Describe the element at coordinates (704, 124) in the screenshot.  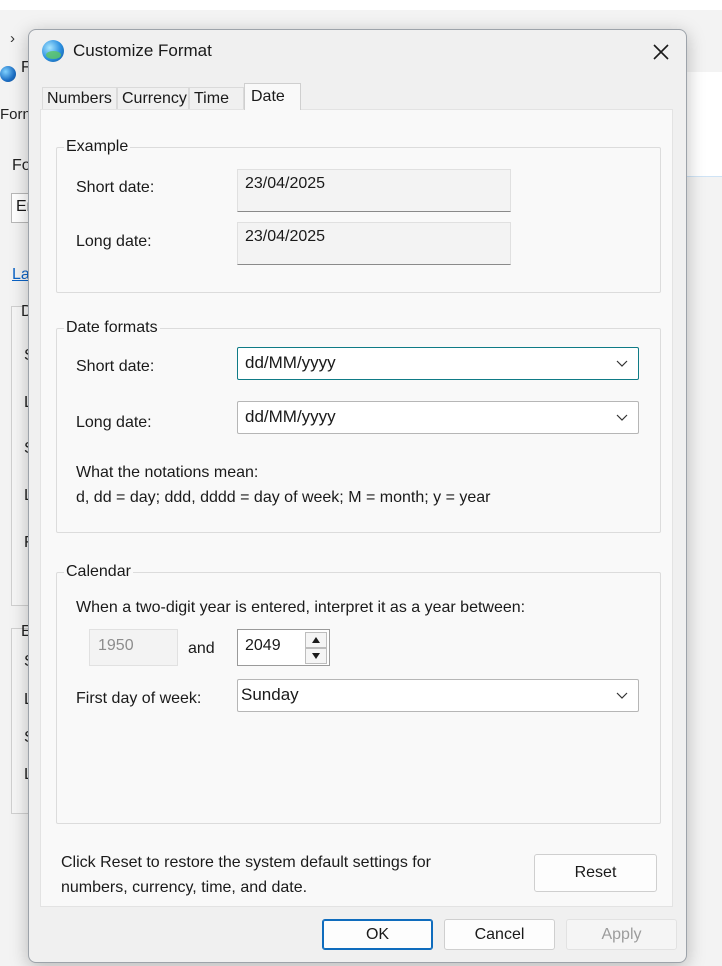
I see `background-right-panel` at that location.